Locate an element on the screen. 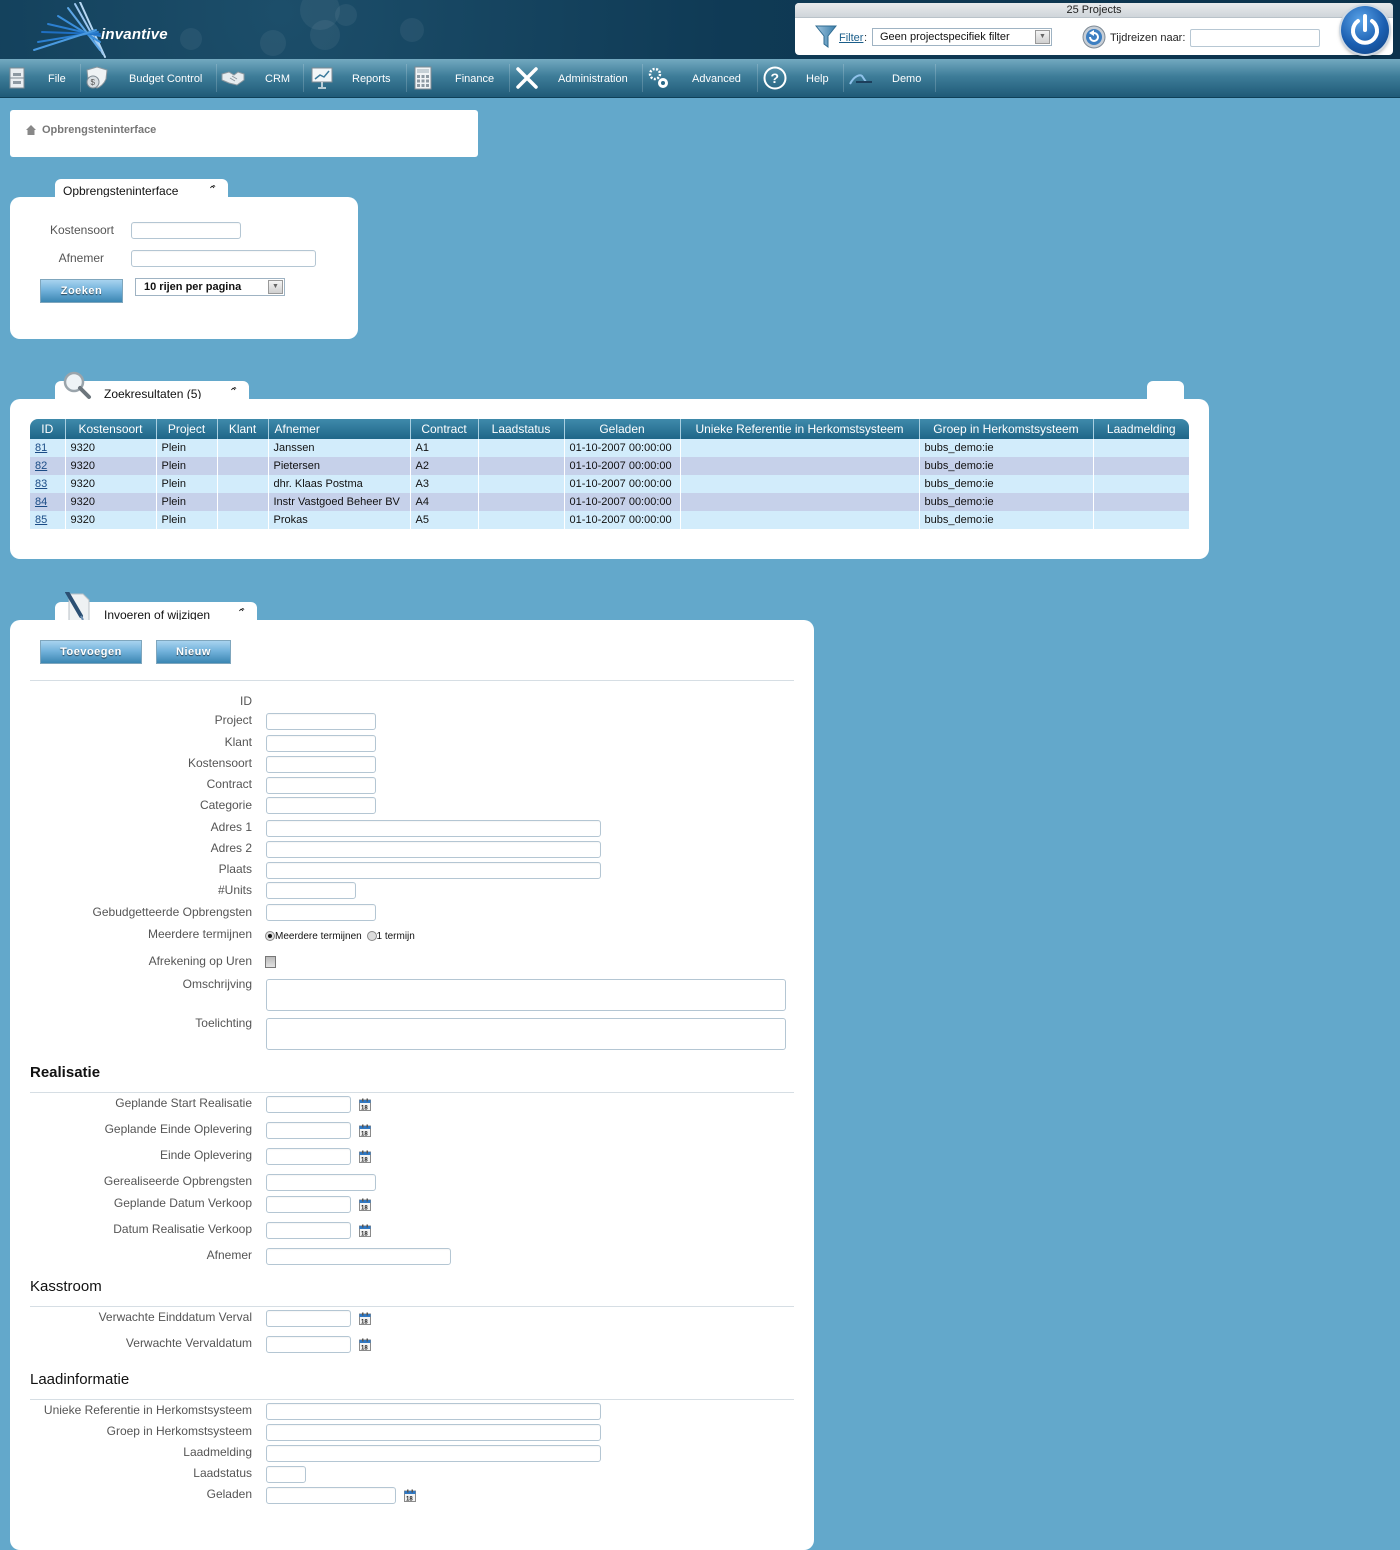 The height and width of the screenshot is (1550, 1400). einddatum-verval-label: Verwachte Einddatum Verval is located at coordinates (175, 1317).